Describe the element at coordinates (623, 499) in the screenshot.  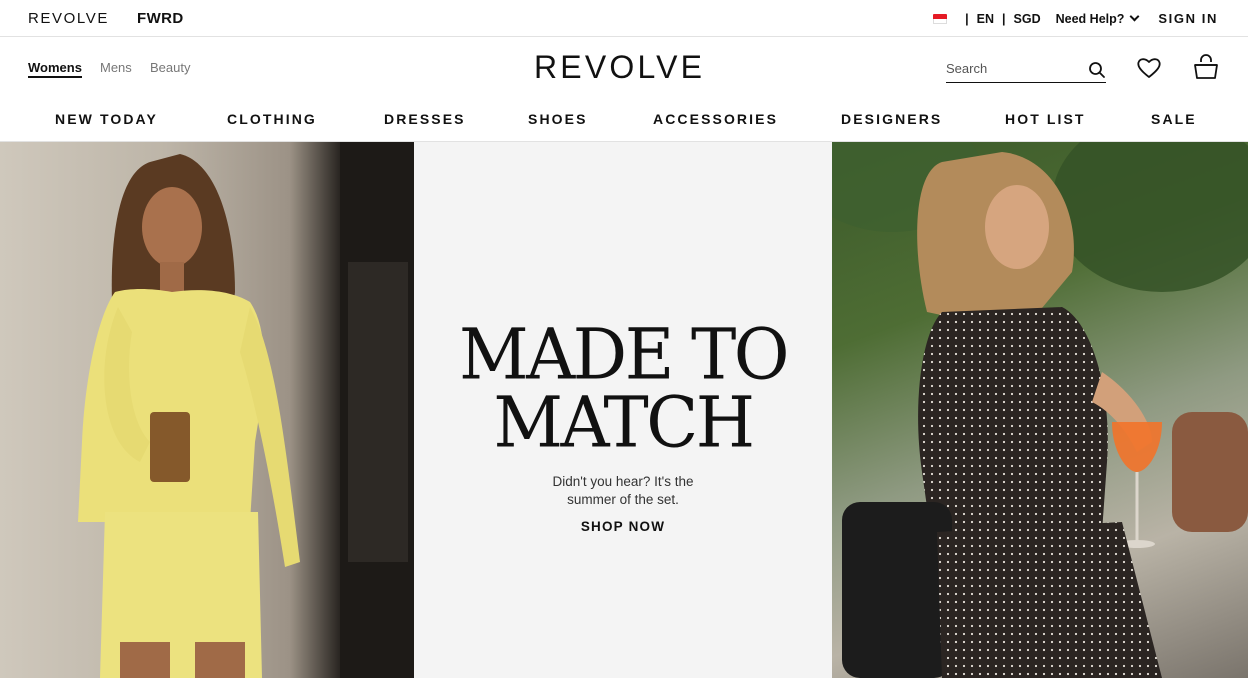
I see `hero-subtitle-line-2: summer of the set.` at that location.